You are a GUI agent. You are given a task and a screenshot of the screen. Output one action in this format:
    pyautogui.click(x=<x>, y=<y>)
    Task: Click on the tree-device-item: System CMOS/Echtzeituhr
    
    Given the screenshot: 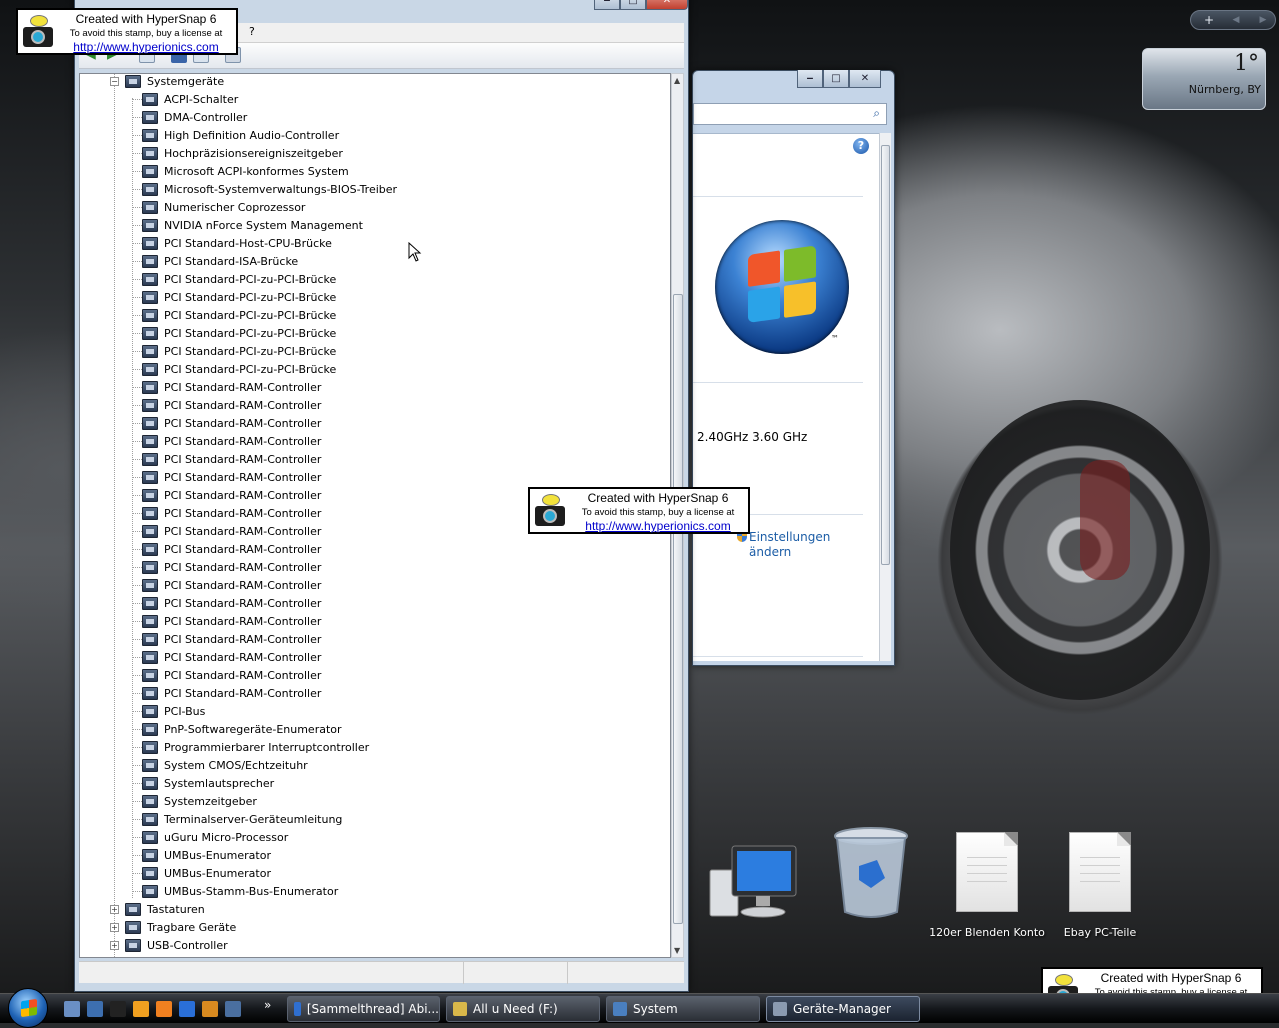 What is the action you would take?
    pyautogui.click(x=225, y=765)
    